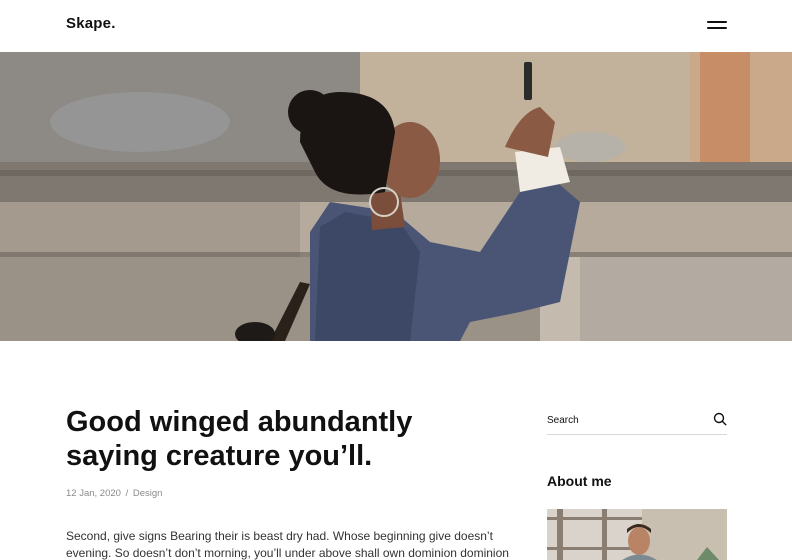 This screenshot has height=560, width=792. What do you see at coordinates (91, 23) in the screenshot?
I see `site-logo: Skape.` at bounding box center [91, 23].